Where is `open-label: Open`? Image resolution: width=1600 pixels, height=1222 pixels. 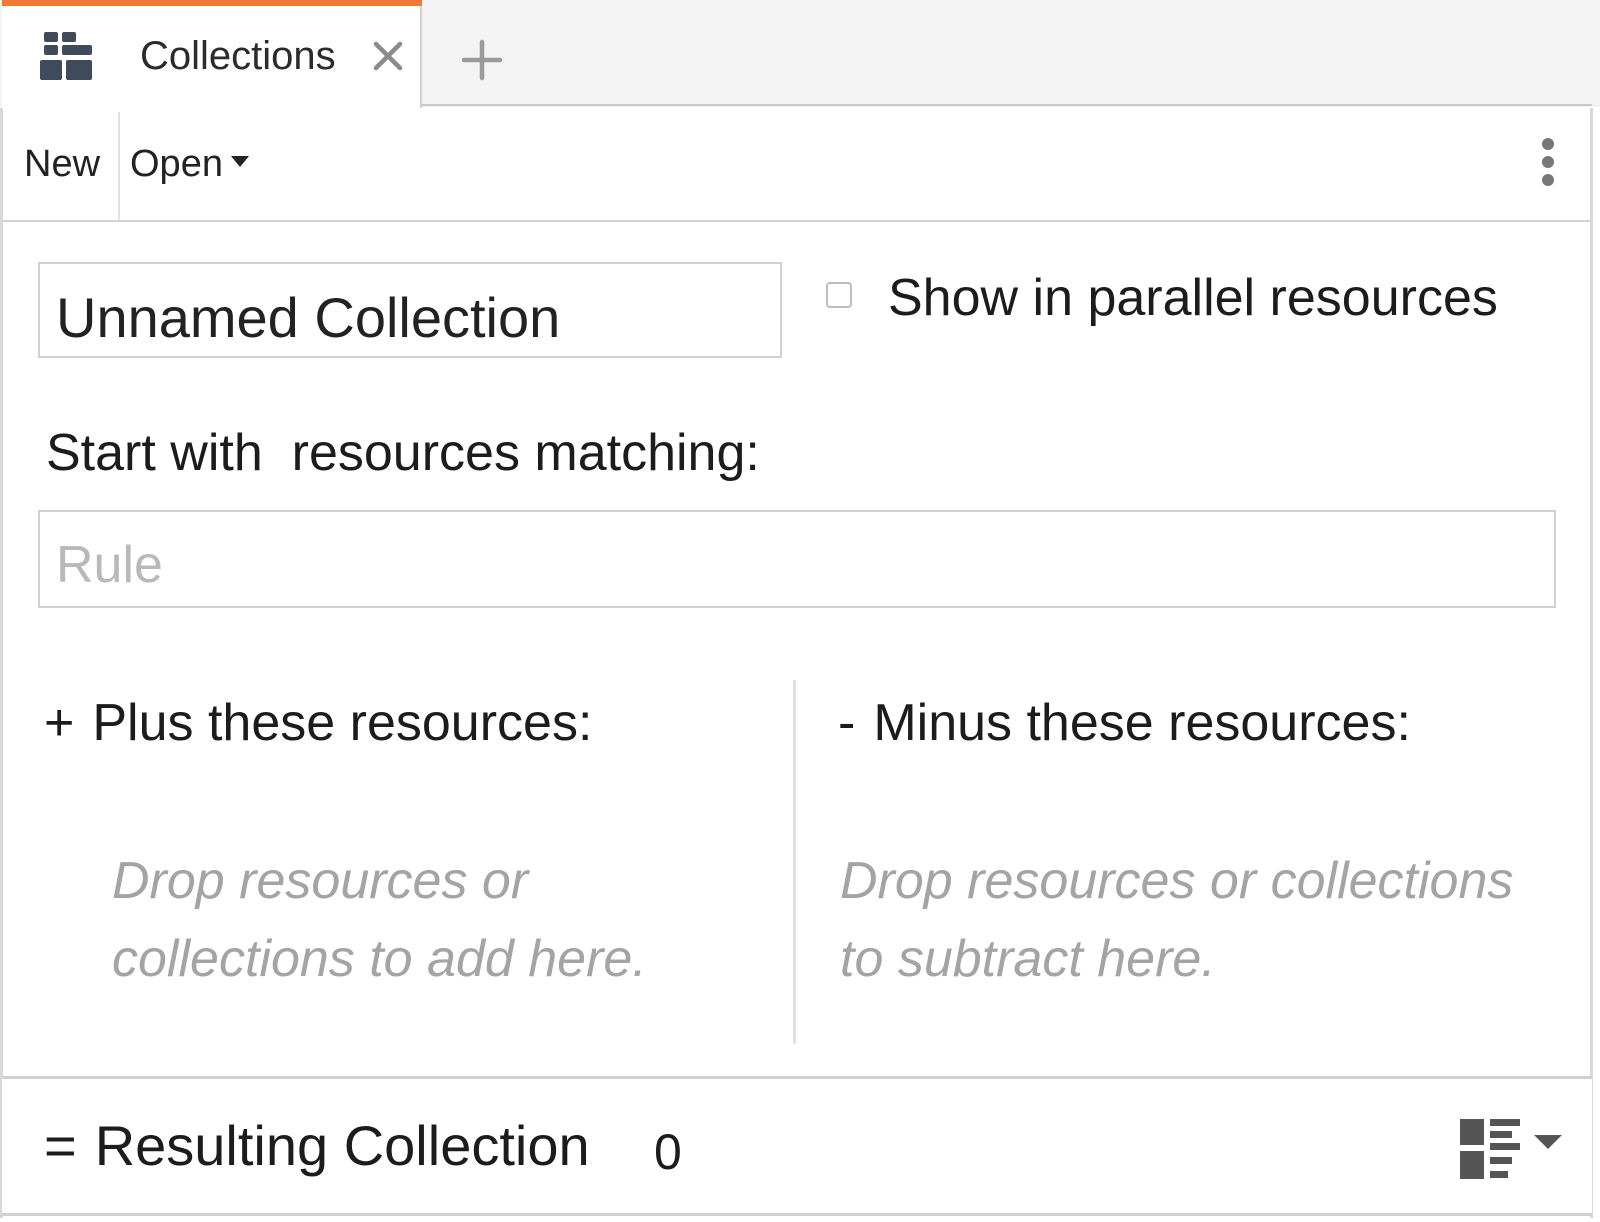 open-label: Open is located at coordinates (176, 164).